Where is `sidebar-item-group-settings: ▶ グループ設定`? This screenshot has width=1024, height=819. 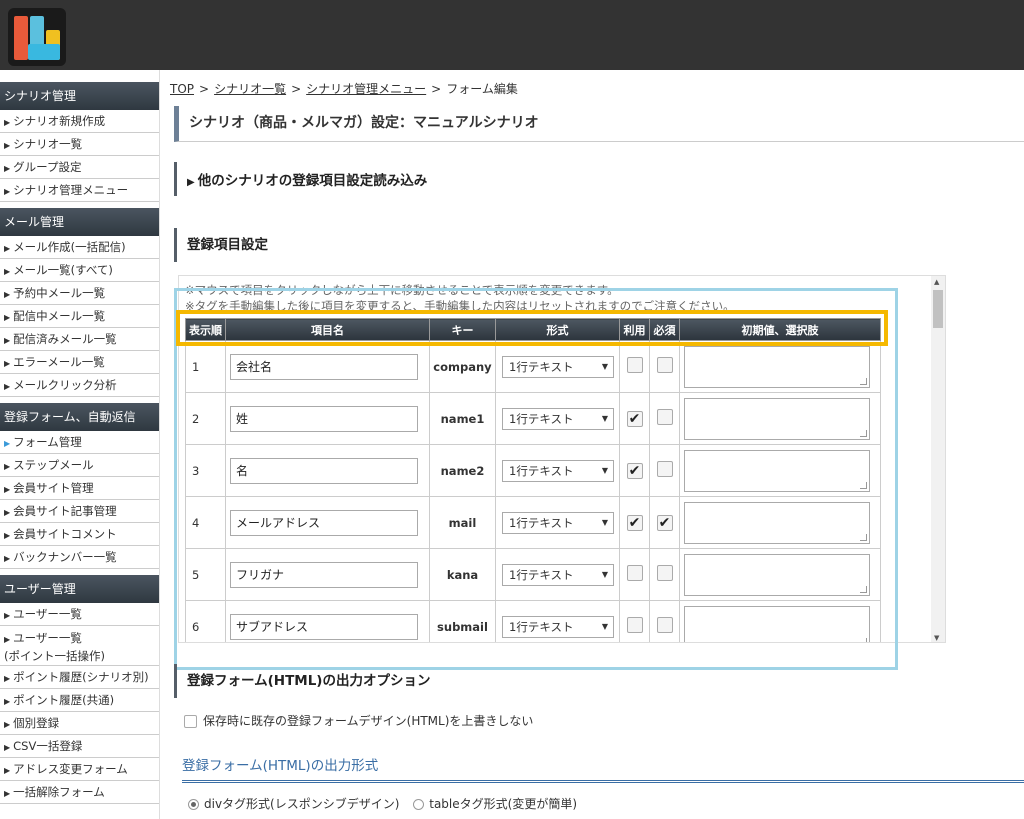
sidebar-item-group-settings: ▶ グループ設定 is located at coordinates (79, 167).